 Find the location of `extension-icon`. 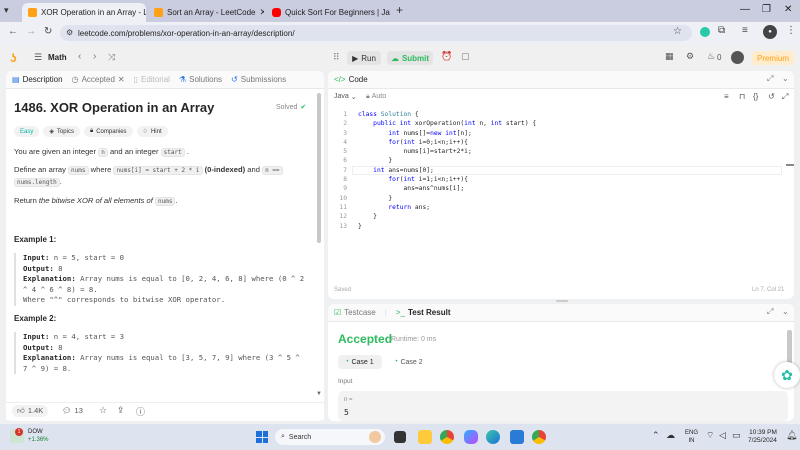

extension-icon is located at coordinates (705, 32).